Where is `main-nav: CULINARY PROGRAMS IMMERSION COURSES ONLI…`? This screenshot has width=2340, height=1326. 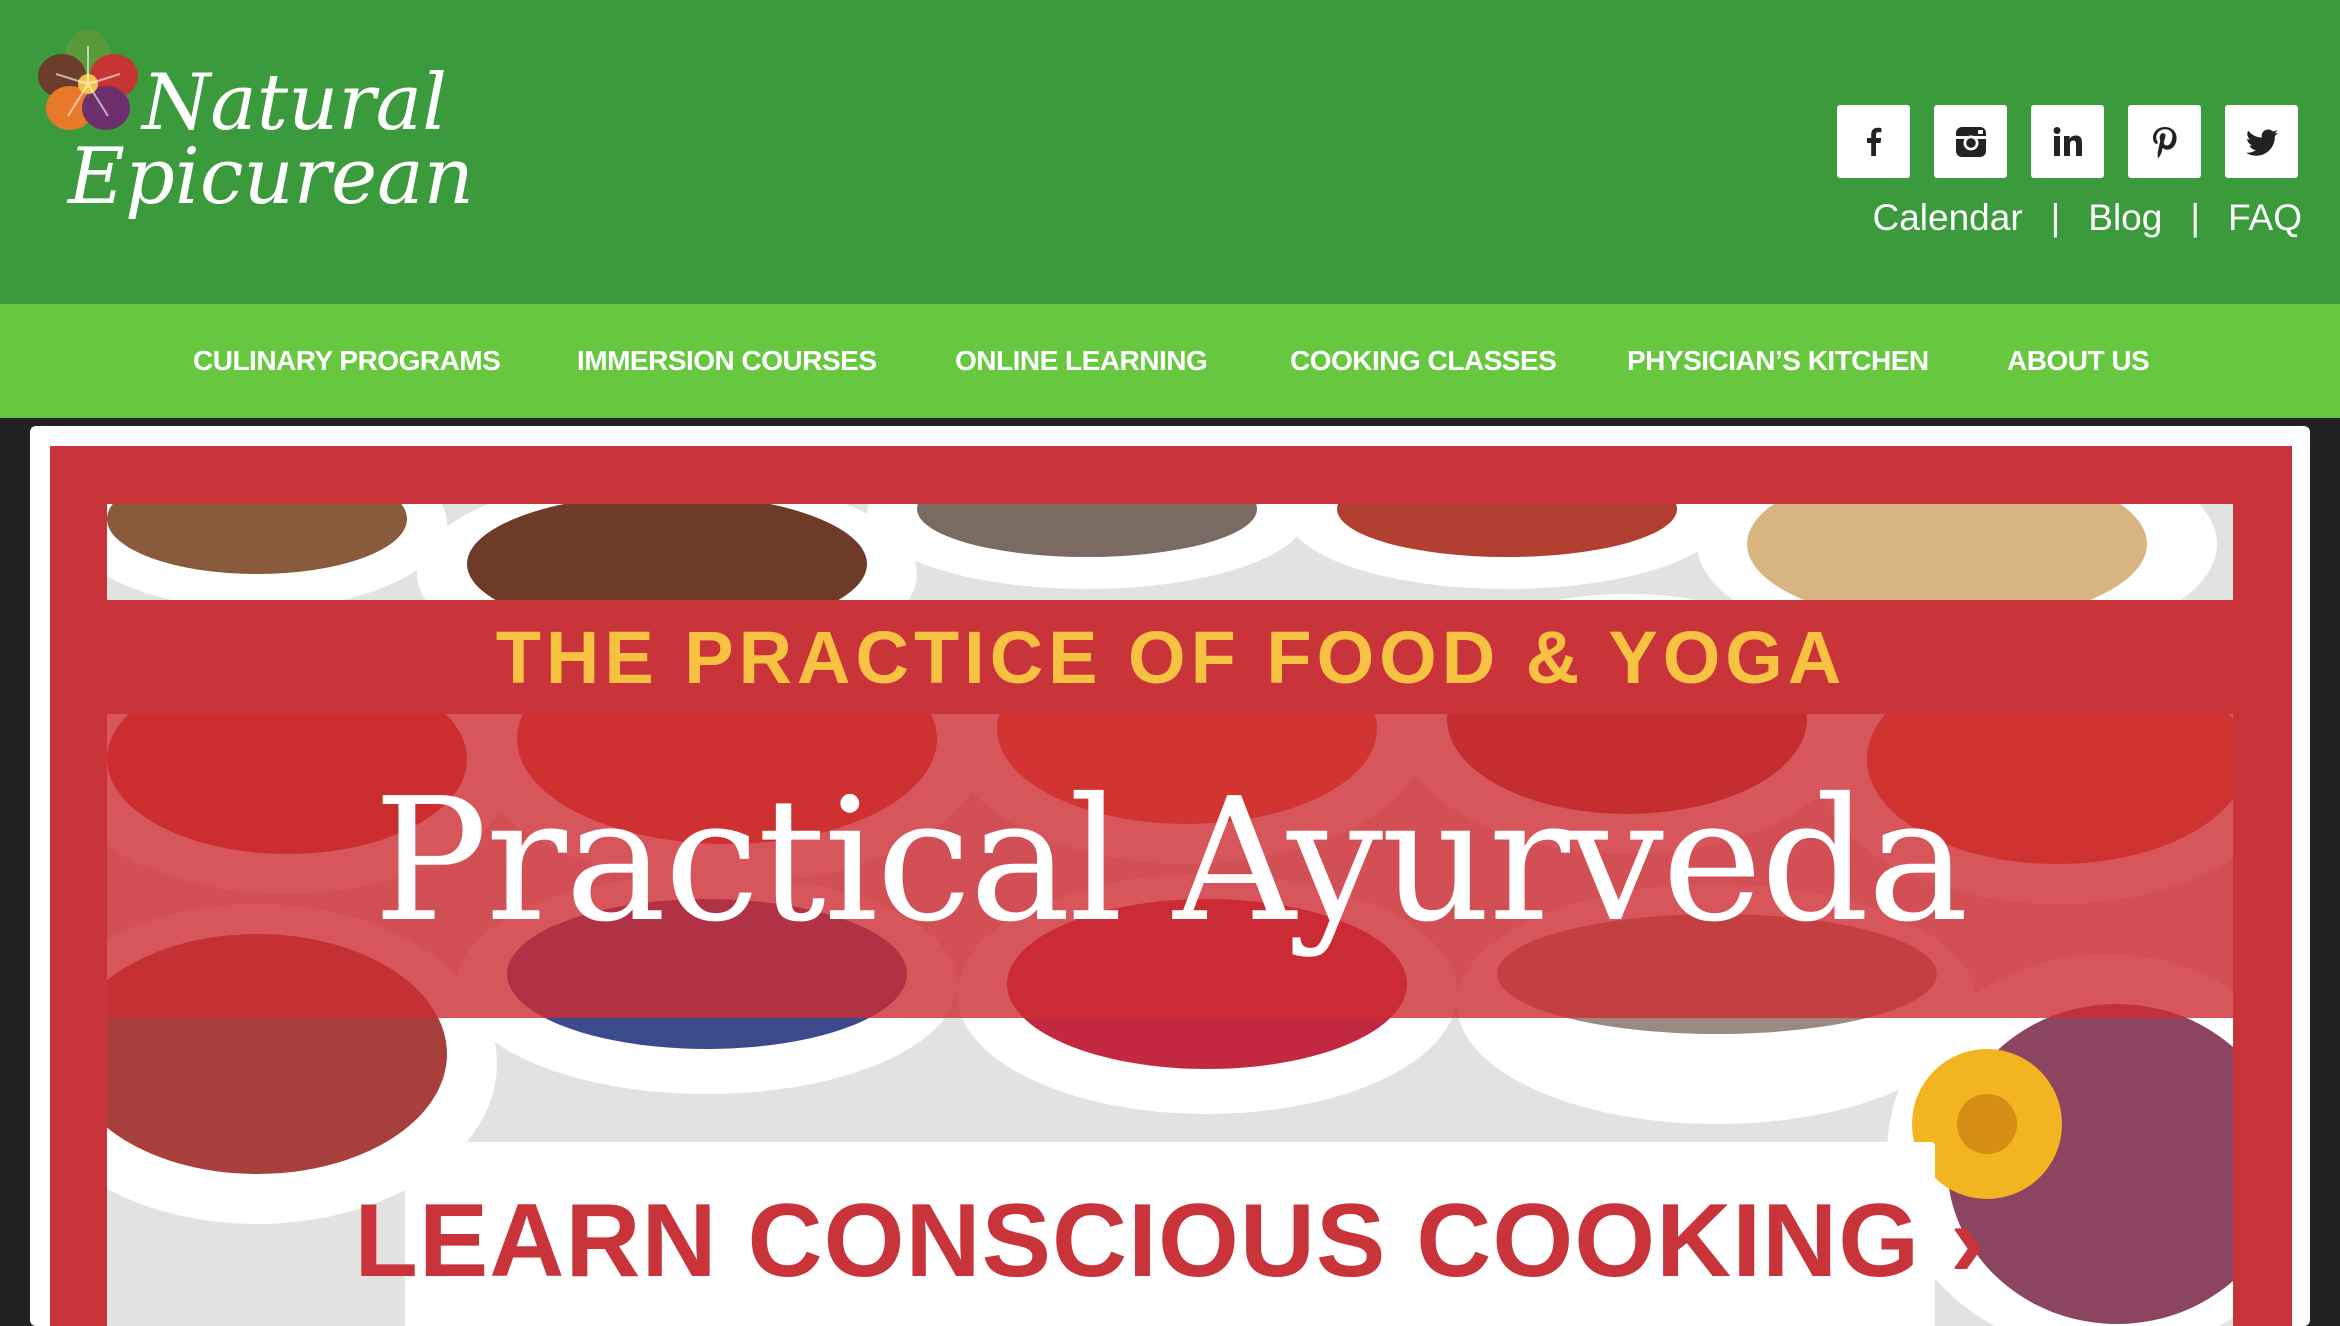 main-nav: CULINARY PROGRAMS IMMERSION COURSES ONLI… is located at coordinates (1170, 361).